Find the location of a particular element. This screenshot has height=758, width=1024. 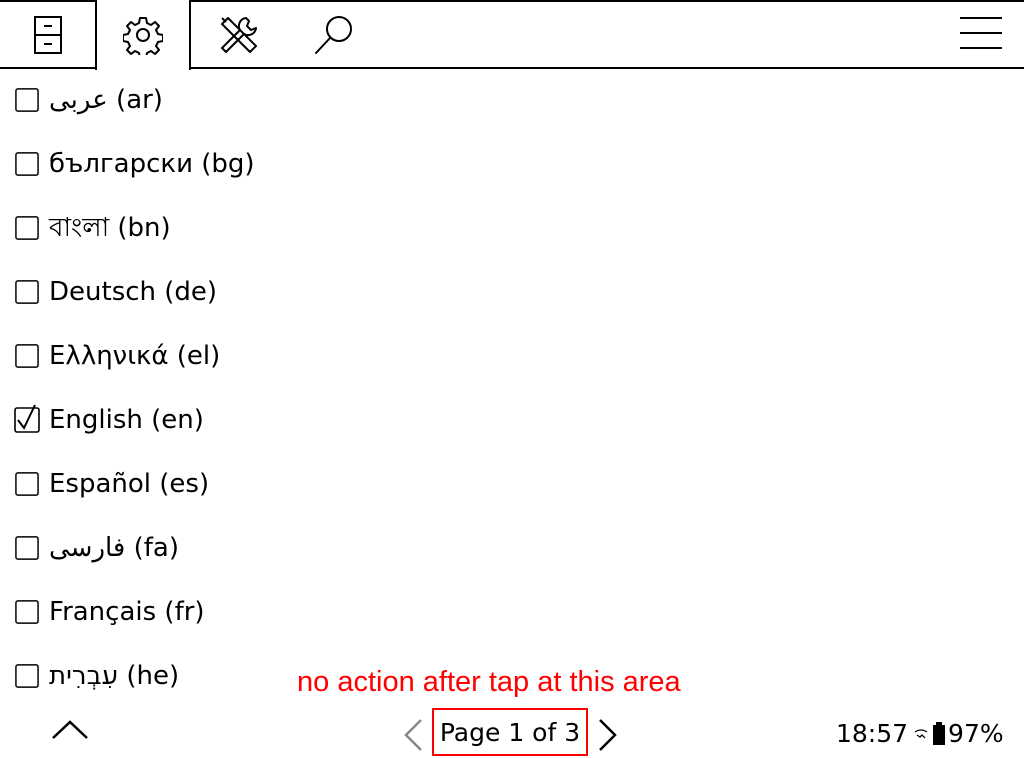

wifi-off-icon is located at coordinates (921, 734).